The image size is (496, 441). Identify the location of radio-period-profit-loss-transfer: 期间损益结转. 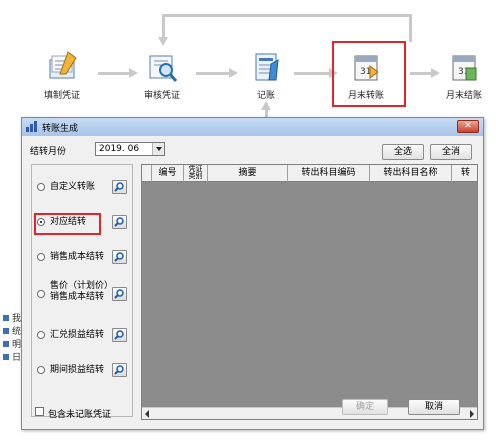
(84, 371).